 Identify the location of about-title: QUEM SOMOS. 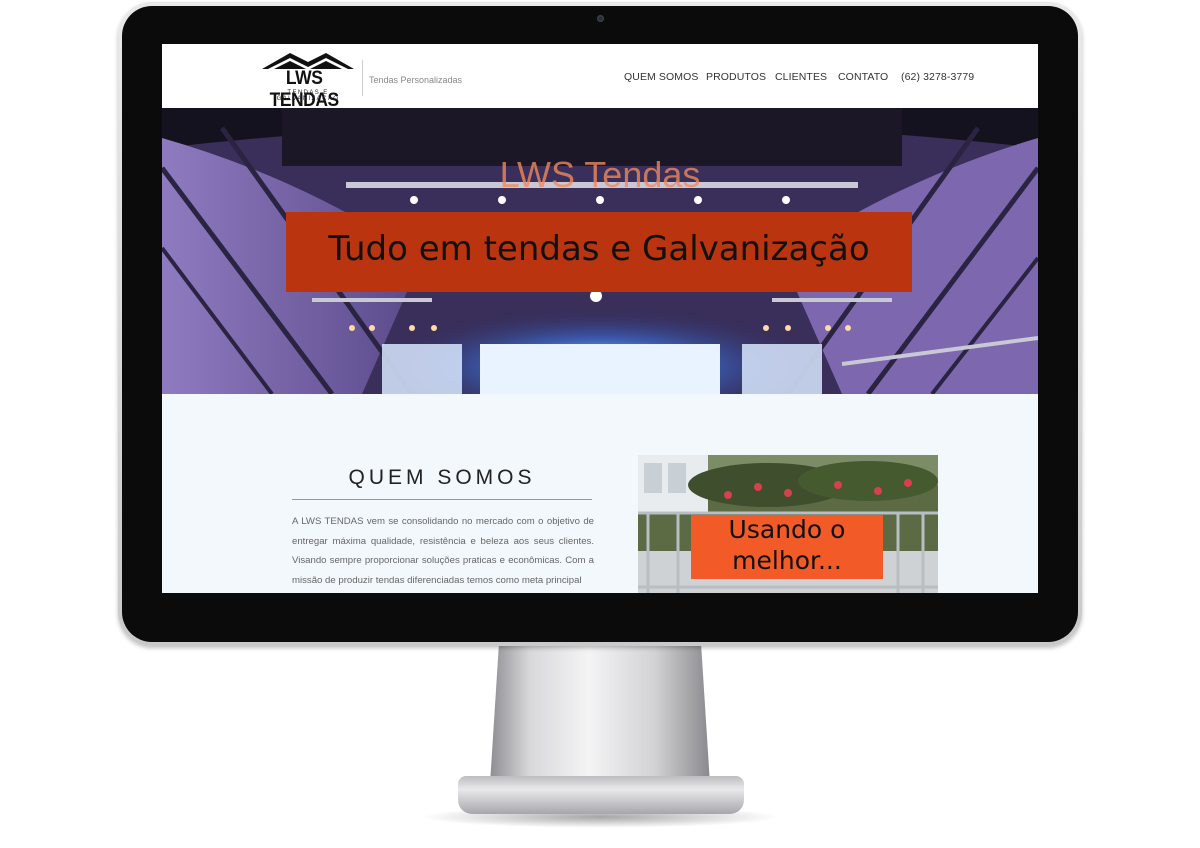
(442, 477).